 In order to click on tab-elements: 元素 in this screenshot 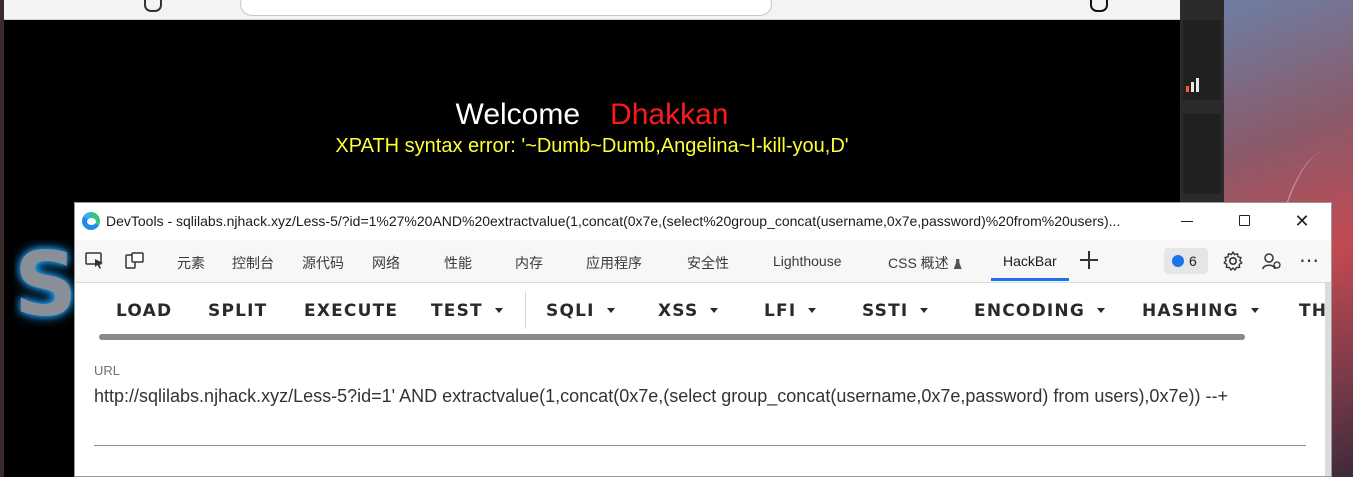, I will do `click(191, 263)`.